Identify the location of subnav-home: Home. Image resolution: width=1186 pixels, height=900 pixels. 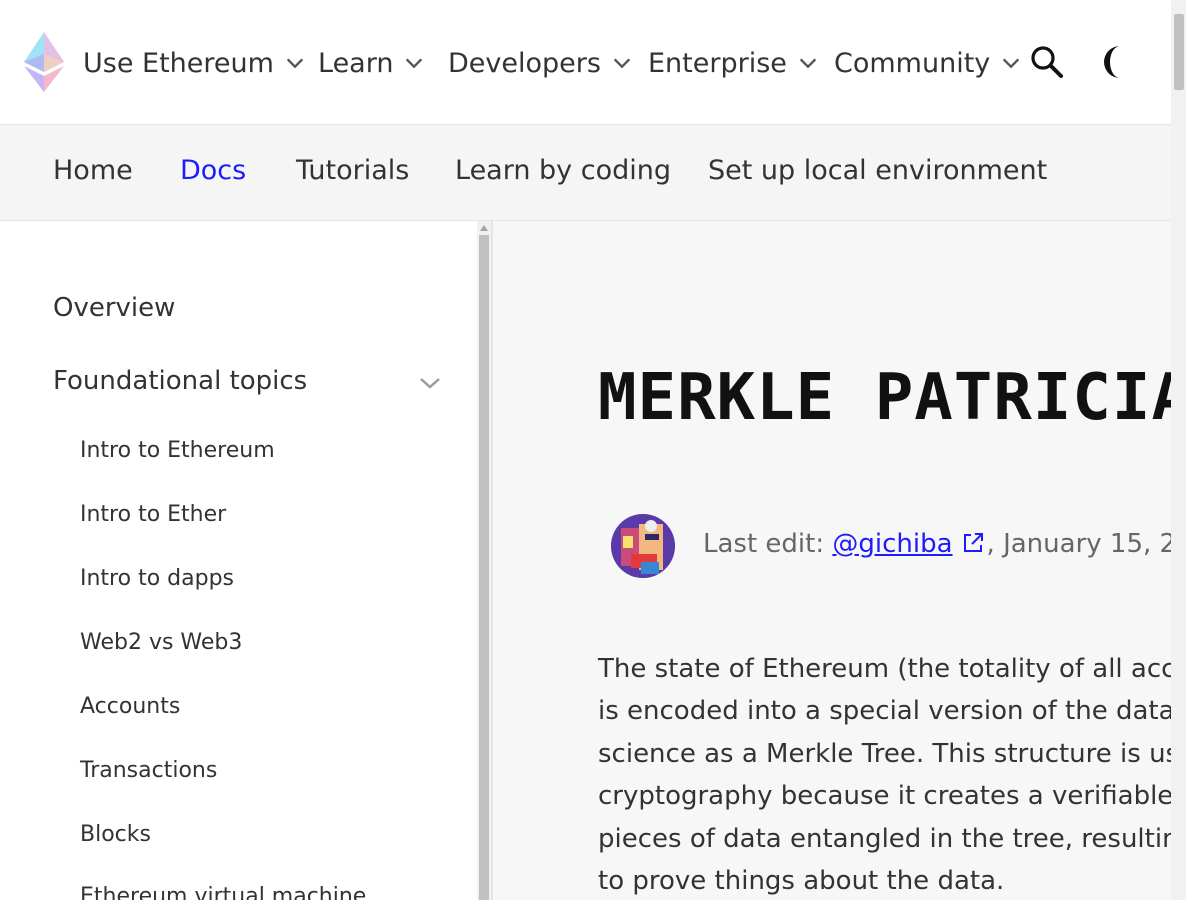
(93, 170).